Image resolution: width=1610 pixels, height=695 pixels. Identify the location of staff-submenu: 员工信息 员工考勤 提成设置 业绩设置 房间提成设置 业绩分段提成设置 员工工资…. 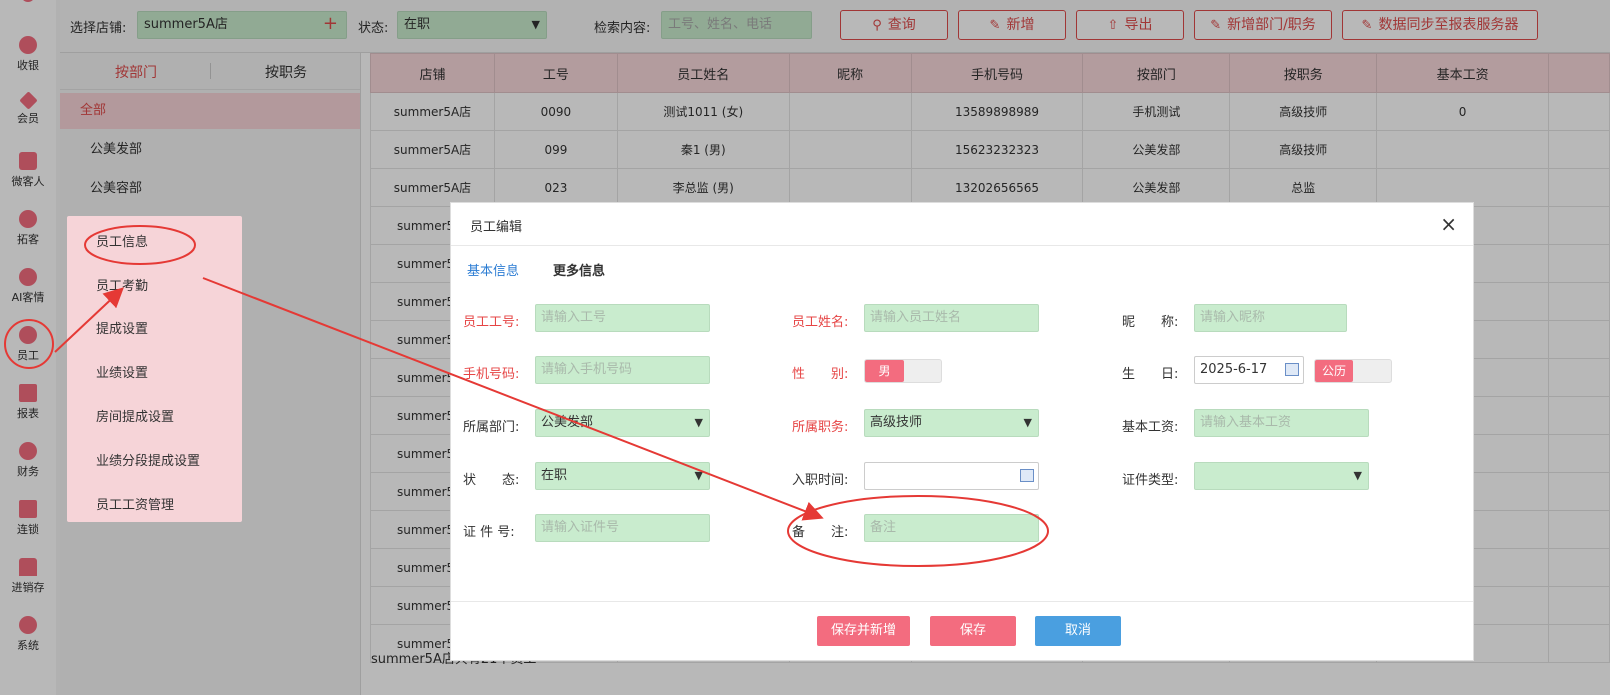
(154, 369).